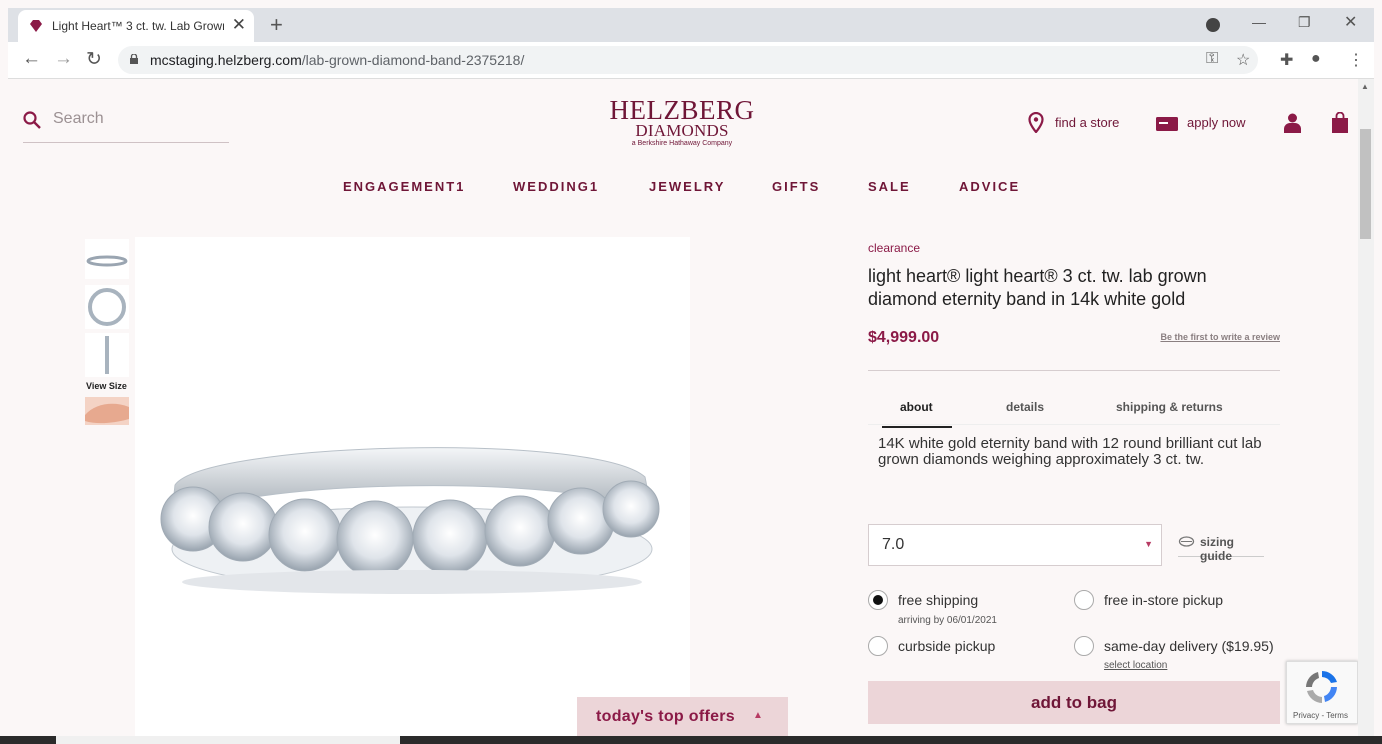 This screenshot has height=744, width=1382. Describe the element at coordinates (1259, 22) in the screenshot. I see `minimize-icon: —` at that location.